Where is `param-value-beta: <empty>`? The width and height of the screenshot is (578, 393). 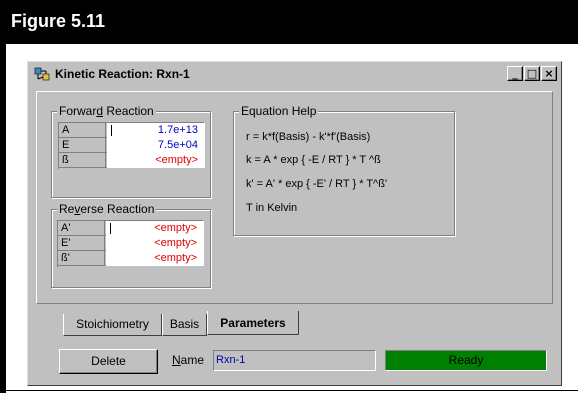
param-value-beta: <empty> is located at coordinates (156, 160).